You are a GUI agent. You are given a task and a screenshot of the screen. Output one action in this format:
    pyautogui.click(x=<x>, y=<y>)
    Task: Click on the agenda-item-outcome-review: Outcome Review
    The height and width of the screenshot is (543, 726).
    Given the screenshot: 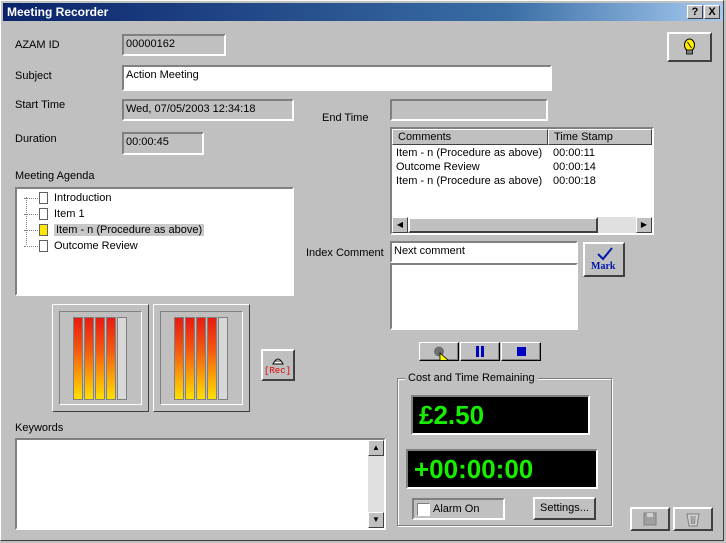 What is the action you would take?
    pyautogui.click(x=81, y=246)
    